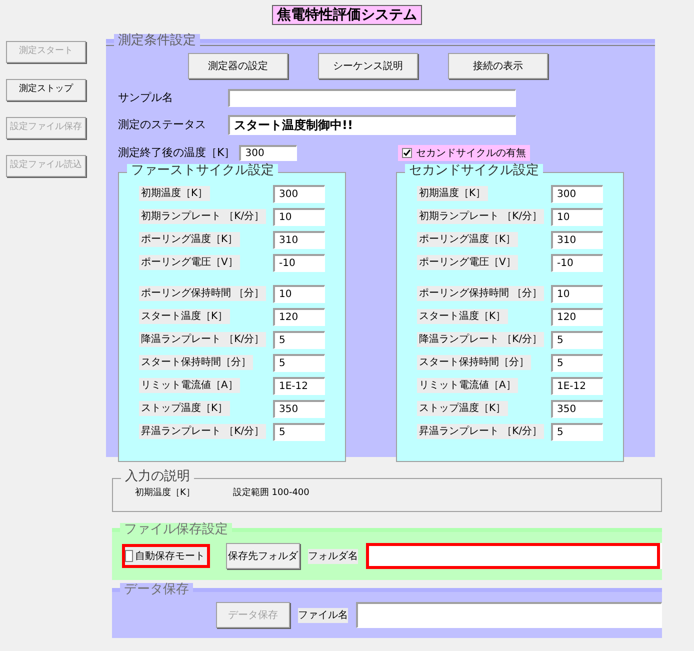 Image resolution: width=694 pixels, height=651 pixels. I want to click on group-title: データ保存, so click(156, 589).